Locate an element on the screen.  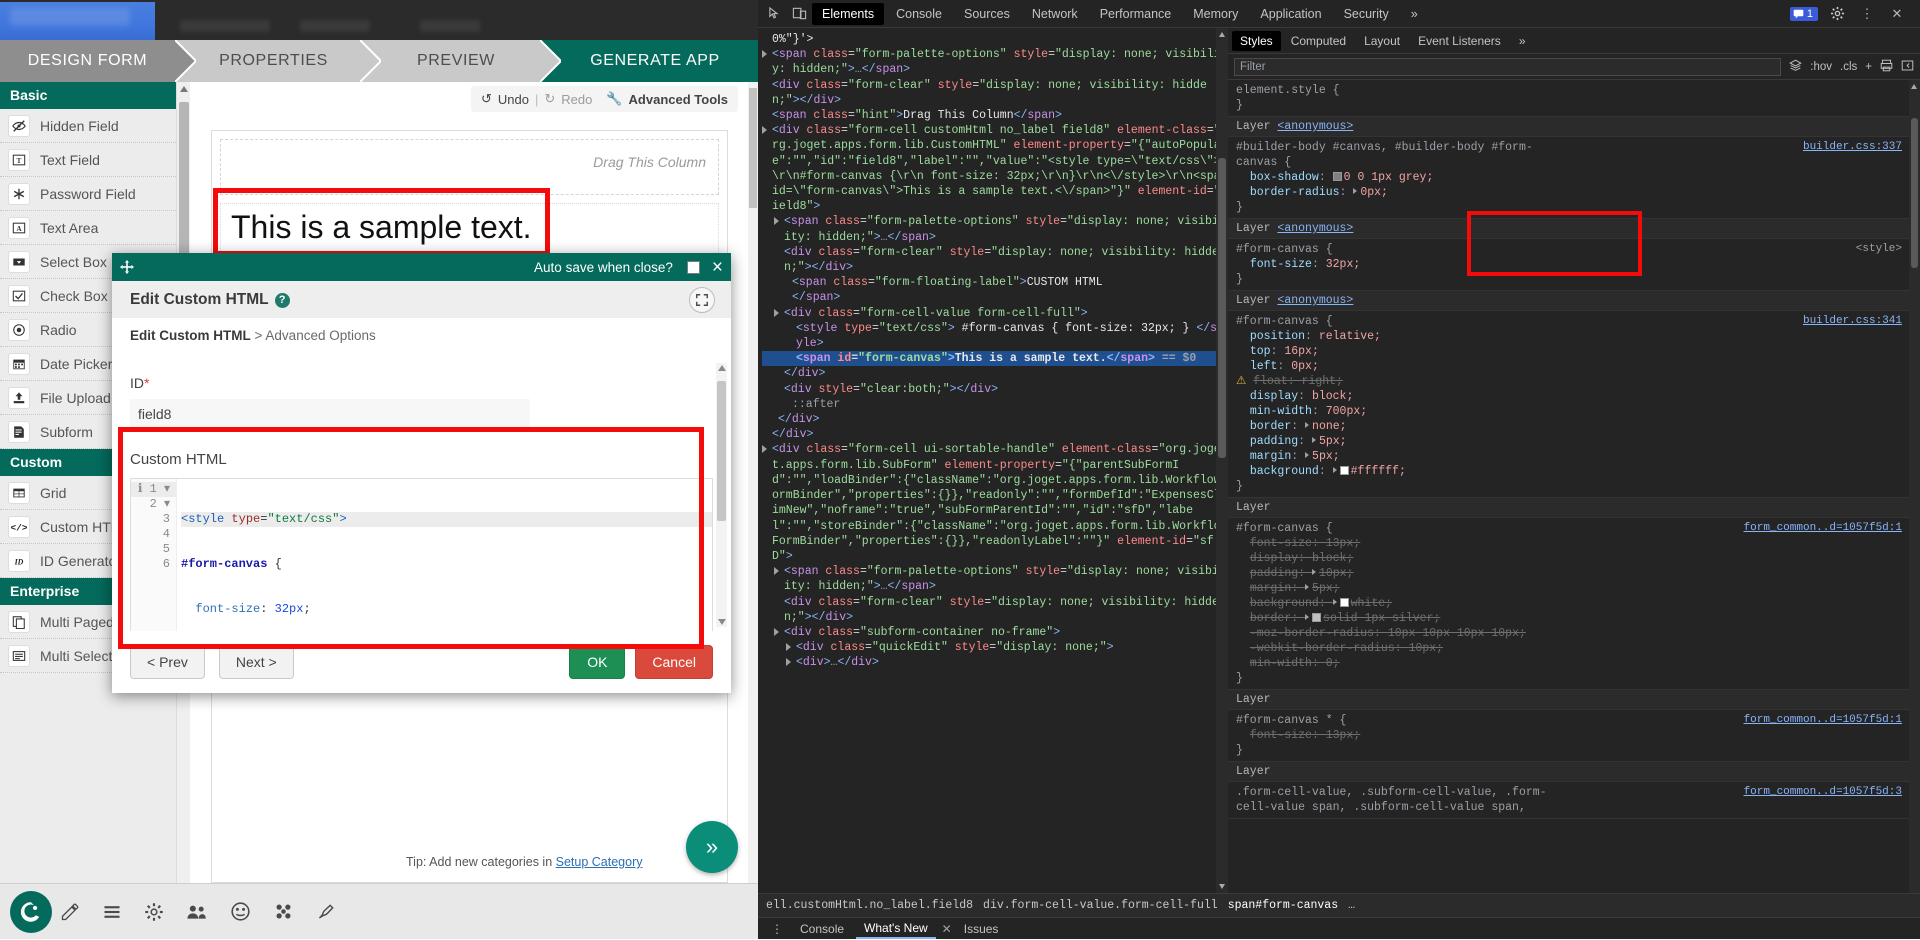
id-input is located at coordinates (330, 414).